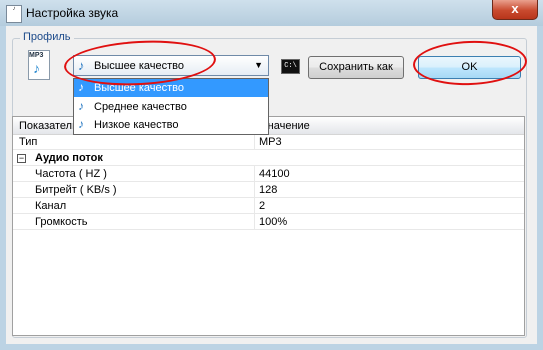 The height and width of the screenshot is (350, 543). Describe the element at coordinates (268, 206) in the screenshot. I see `grid-row: Канал 2` at that location.